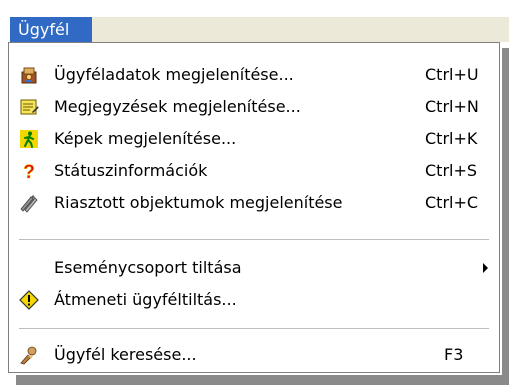  What do you see at coordinates (29, 204) in the screenshot?
I see `alarmed-objects-icon` at bounding box center [29, 204].